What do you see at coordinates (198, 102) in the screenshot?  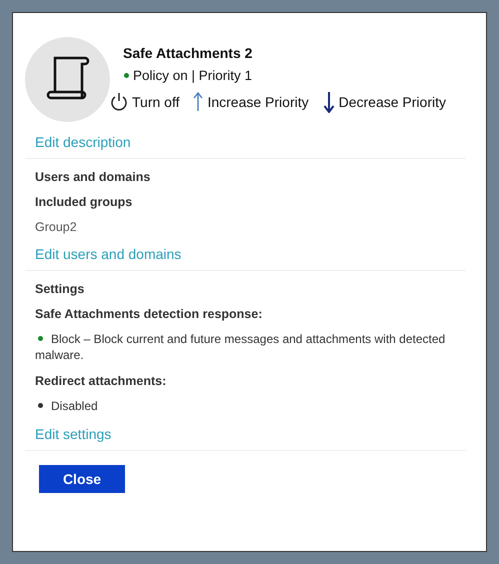 I see `up-arrow-icon` at bounding box center [198, 102].